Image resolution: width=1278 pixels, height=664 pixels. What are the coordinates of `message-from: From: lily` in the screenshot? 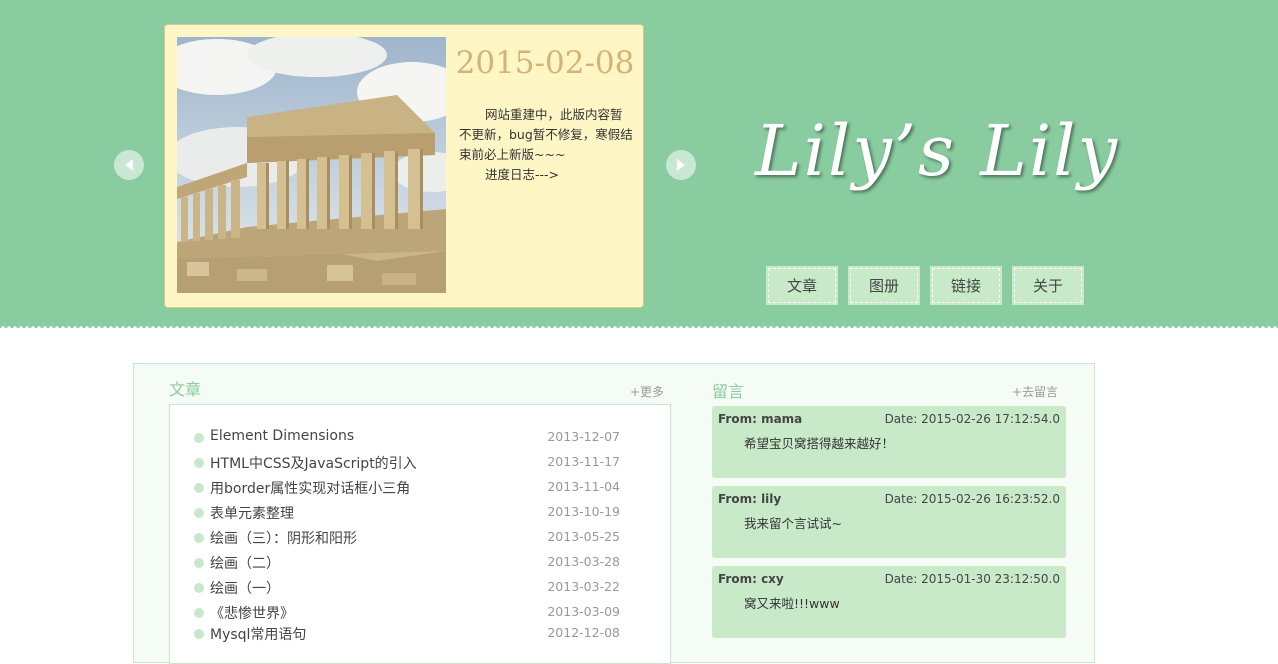 It's located at (750, 499).